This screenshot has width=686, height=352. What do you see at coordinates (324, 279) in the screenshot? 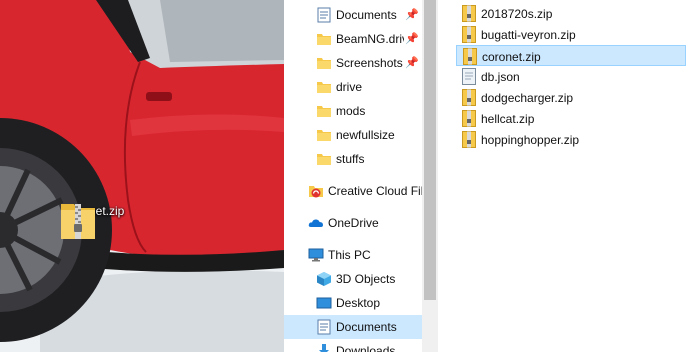
I see `3d-objects-icon` at bounding box center [324, 279].